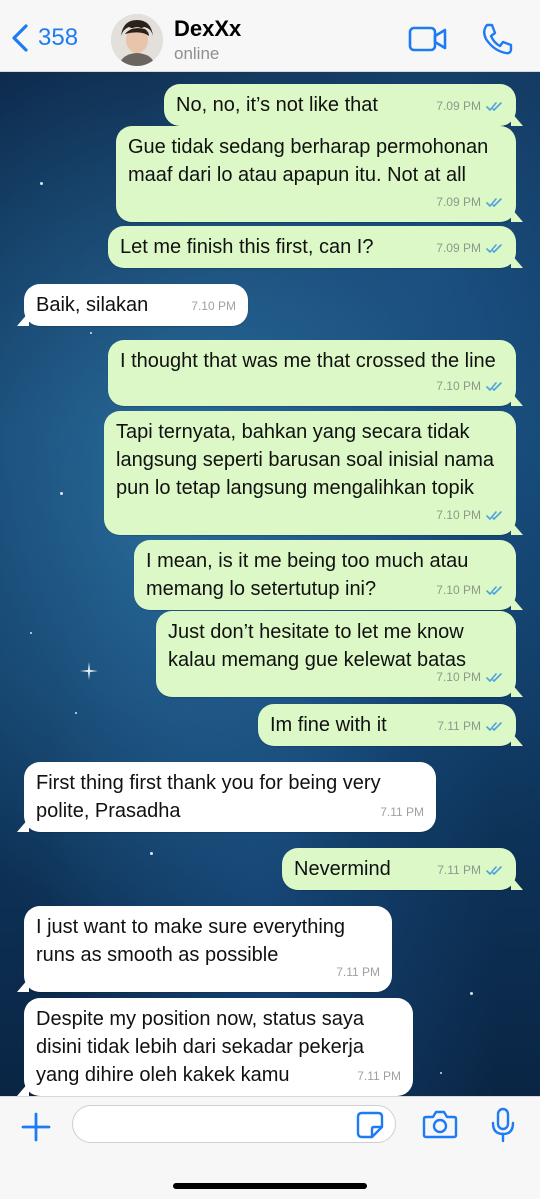 Image resolution: width=540 pixels, height=1199 pixels. Describe the element at coordinates (208, 28) in the screenshot. I see `contact-name: DexXx` at that location.